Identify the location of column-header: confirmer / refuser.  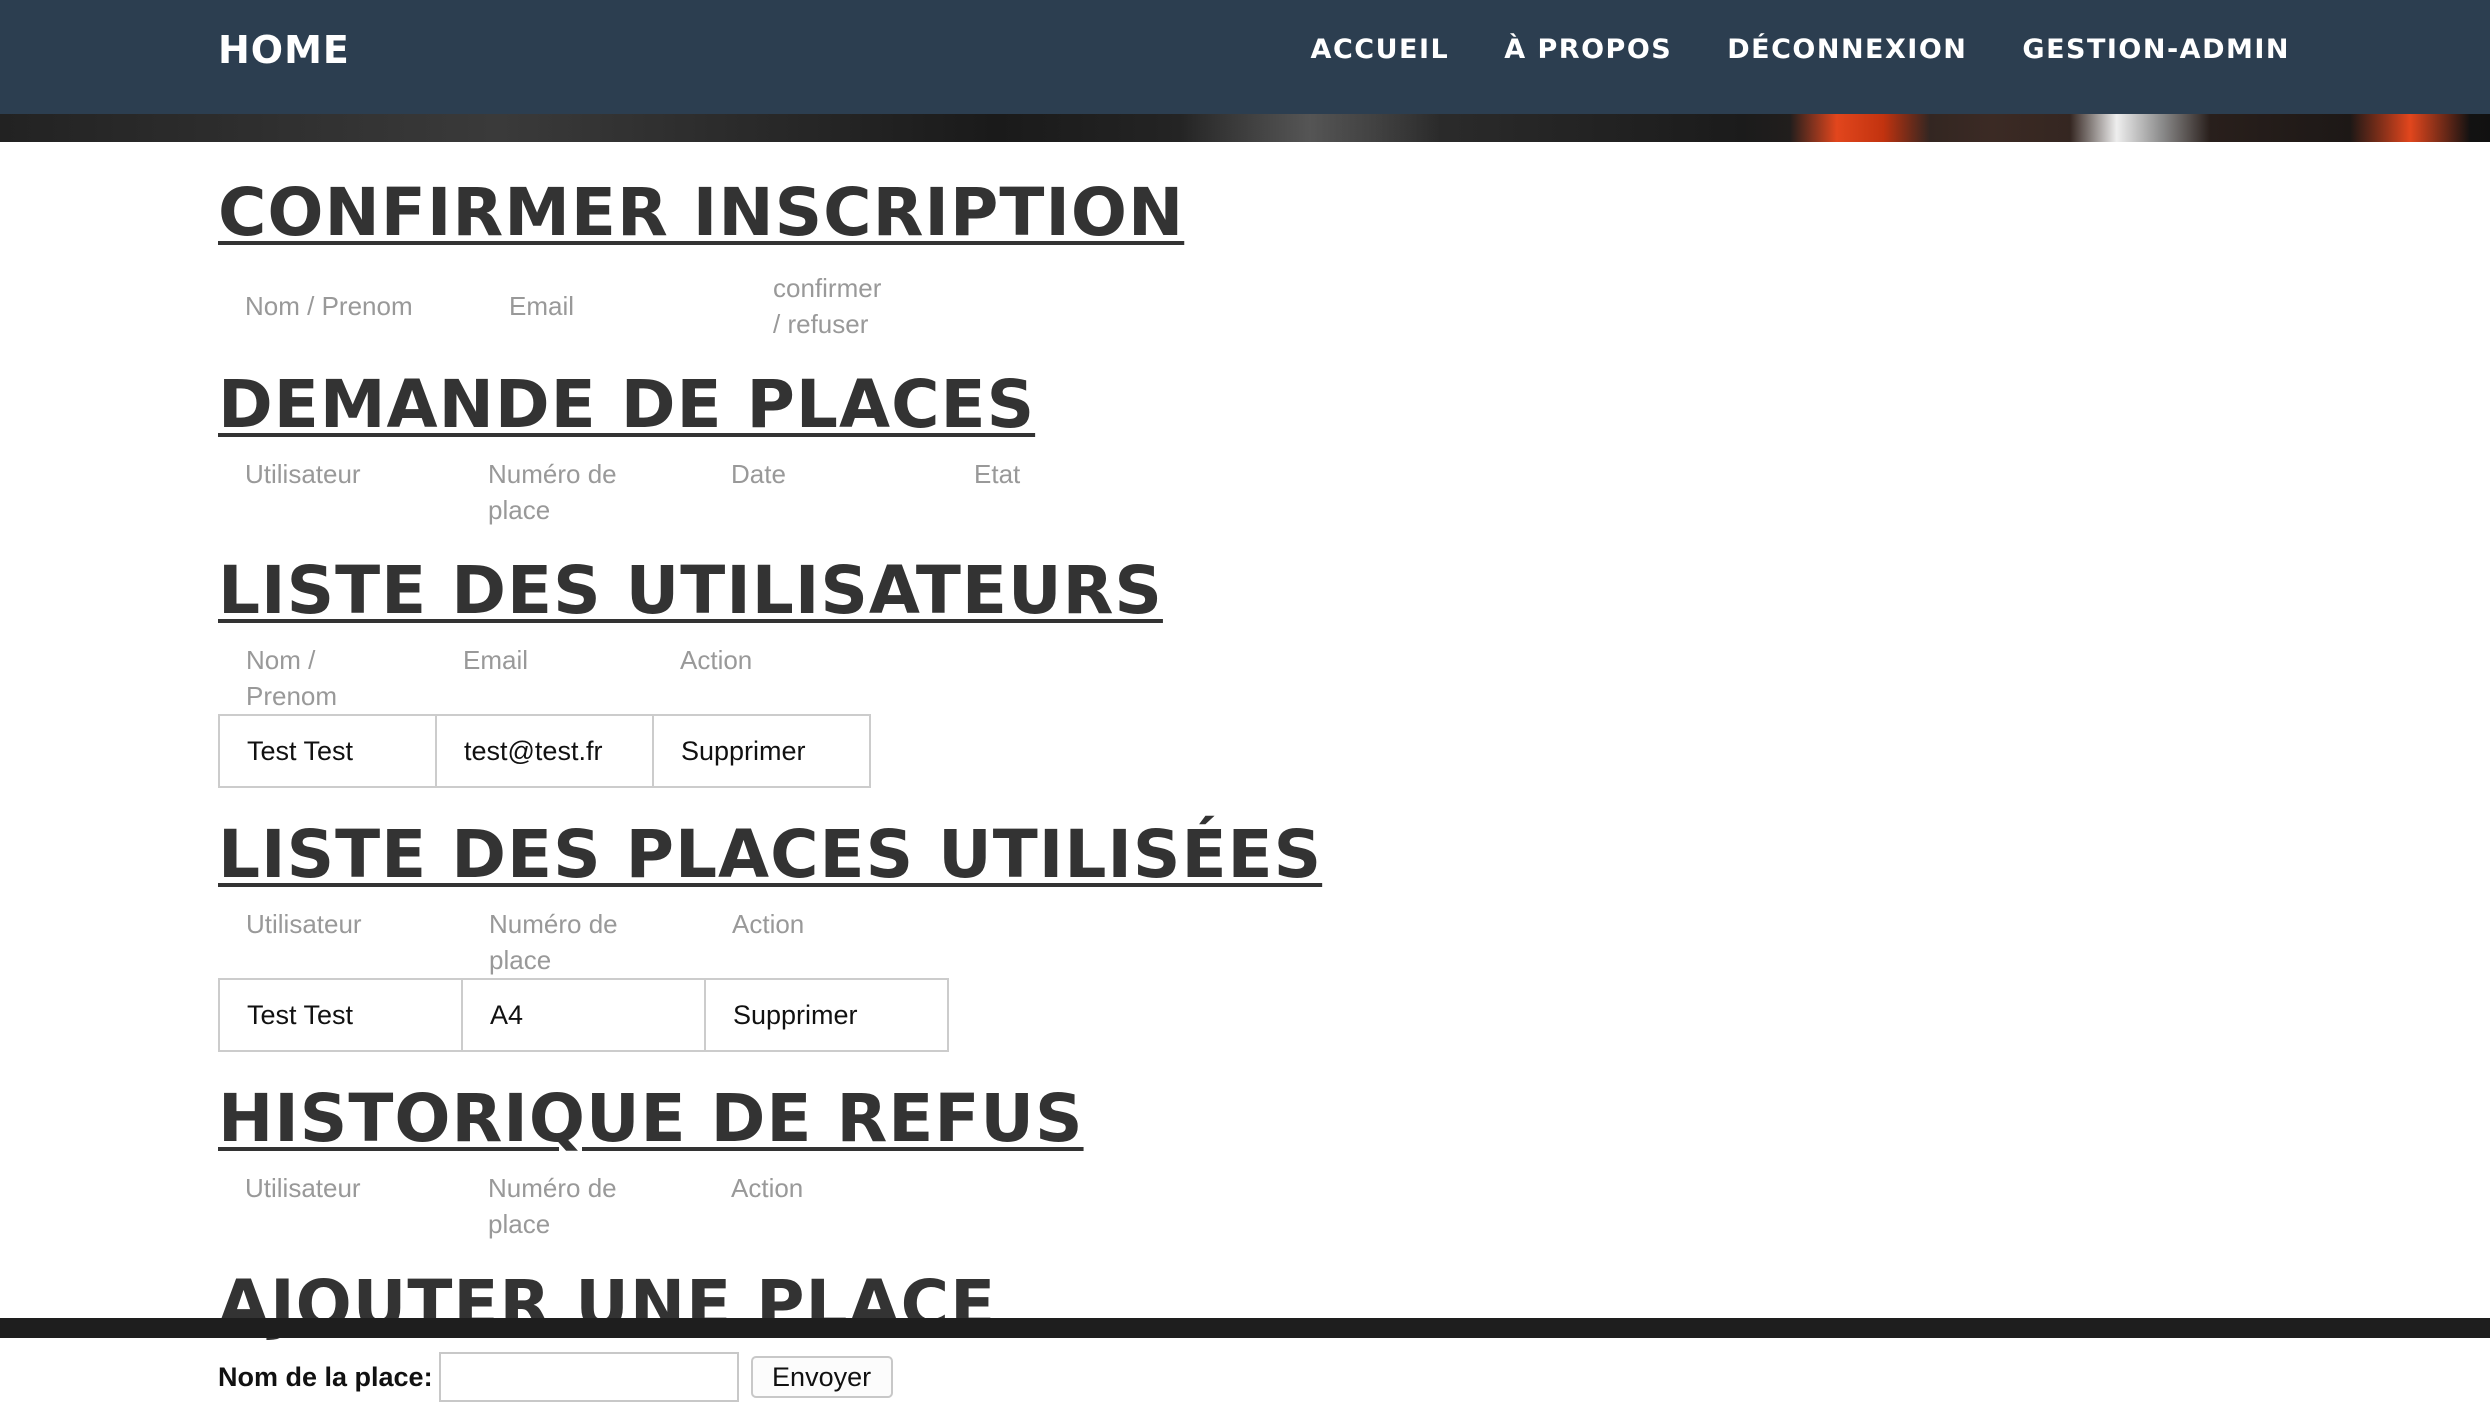
(827, 306).